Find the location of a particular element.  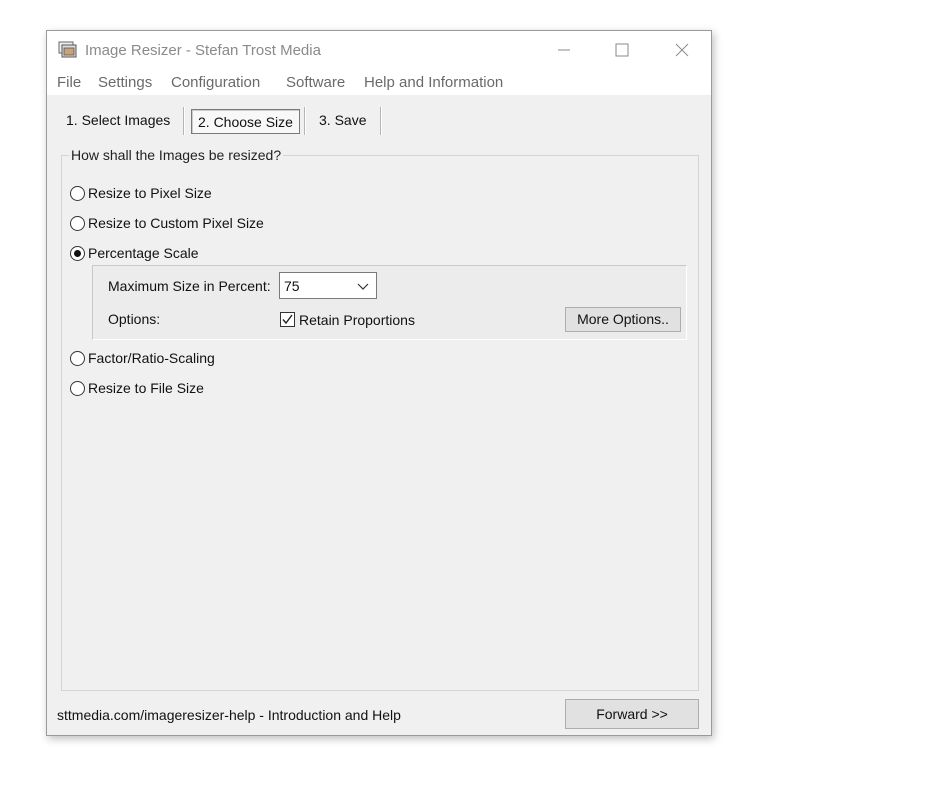

dropdown-value: 75 is located at coordinates (292, 286).